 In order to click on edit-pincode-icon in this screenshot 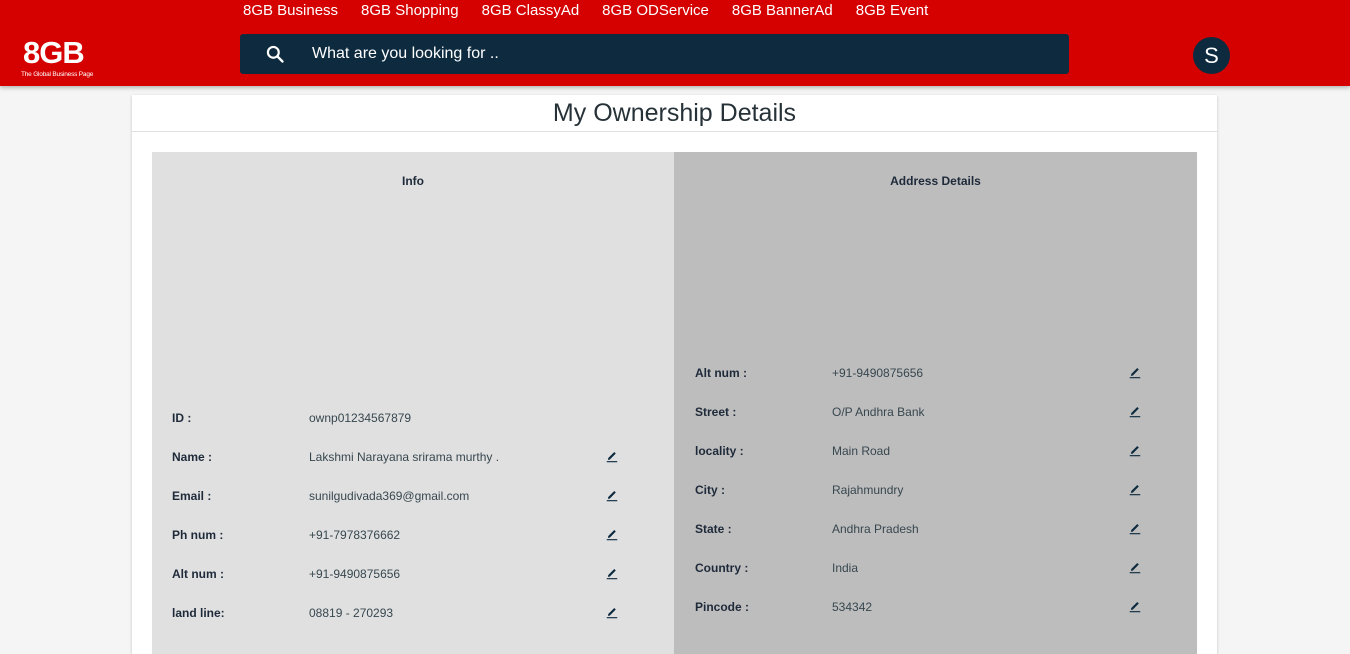, I will do `click(1135, 607)`.